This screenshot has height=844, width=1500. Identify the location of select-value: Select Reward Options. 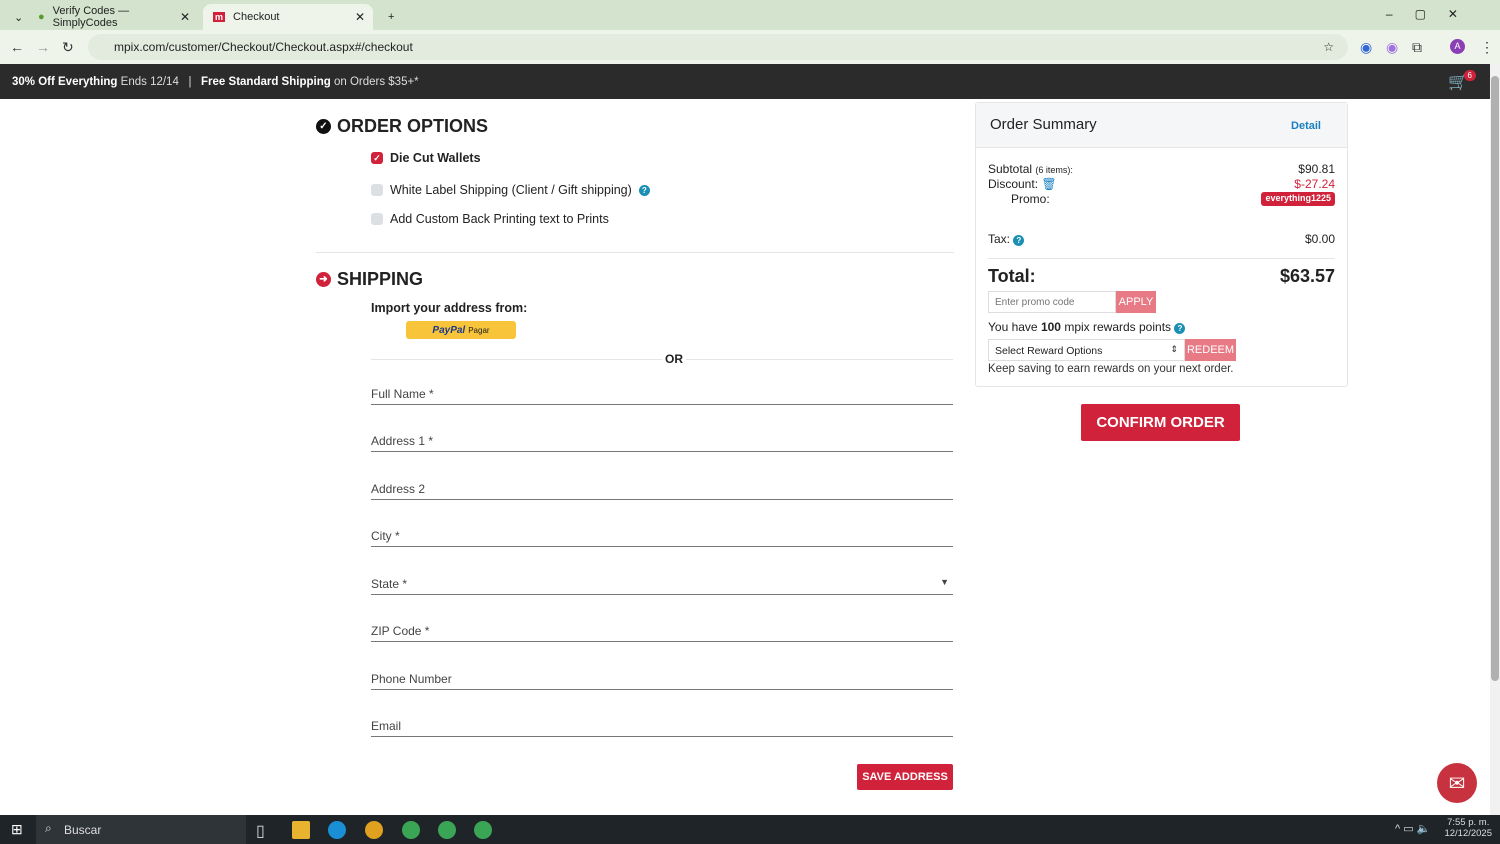
(1049, 351).